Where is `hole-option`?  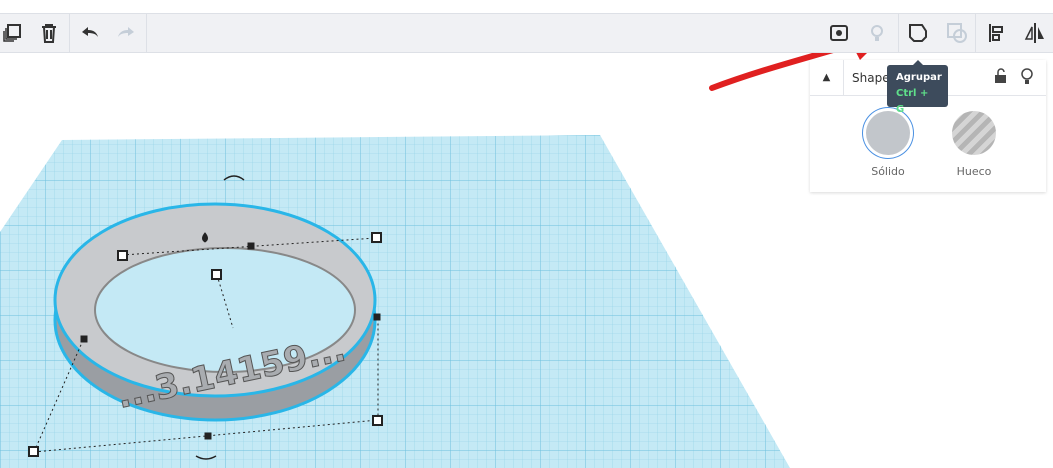 hole-option is located at coordinates (974, 133).